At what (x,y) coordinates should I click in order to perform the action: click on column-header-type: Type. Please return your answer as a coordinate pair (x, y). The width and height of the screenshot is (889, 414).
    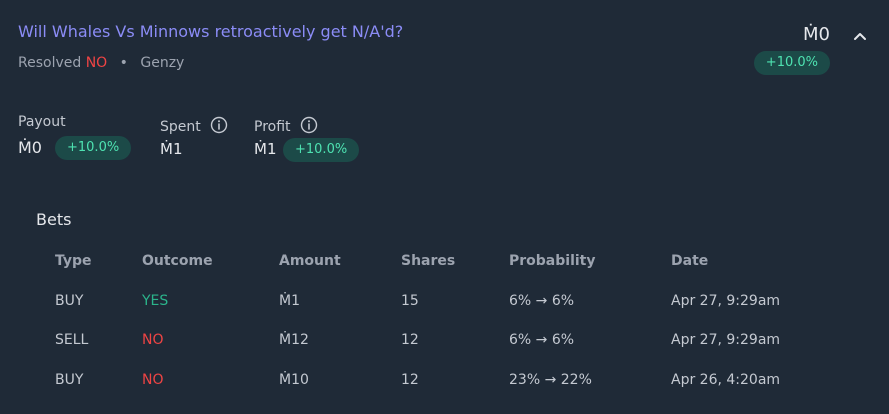
    Looking at the image, I should click on (73, 261).